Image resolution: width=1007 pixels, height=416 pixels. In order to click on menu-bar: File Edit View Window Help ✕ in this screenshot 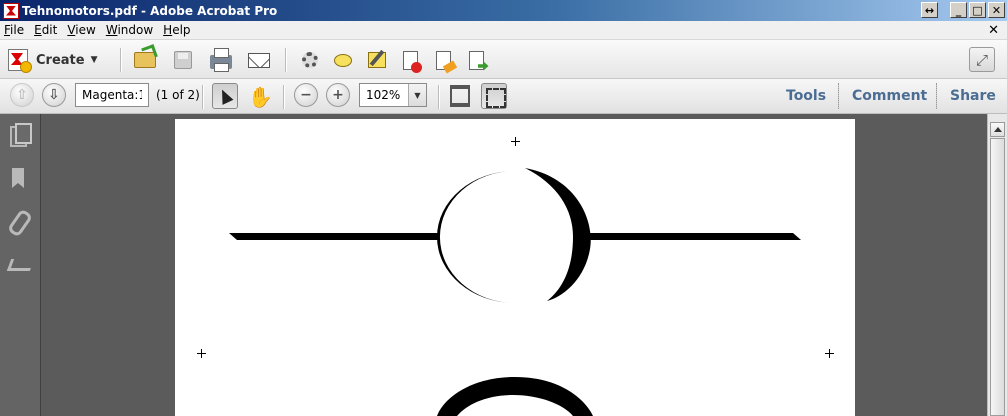, I will do `click(503, 30)`.